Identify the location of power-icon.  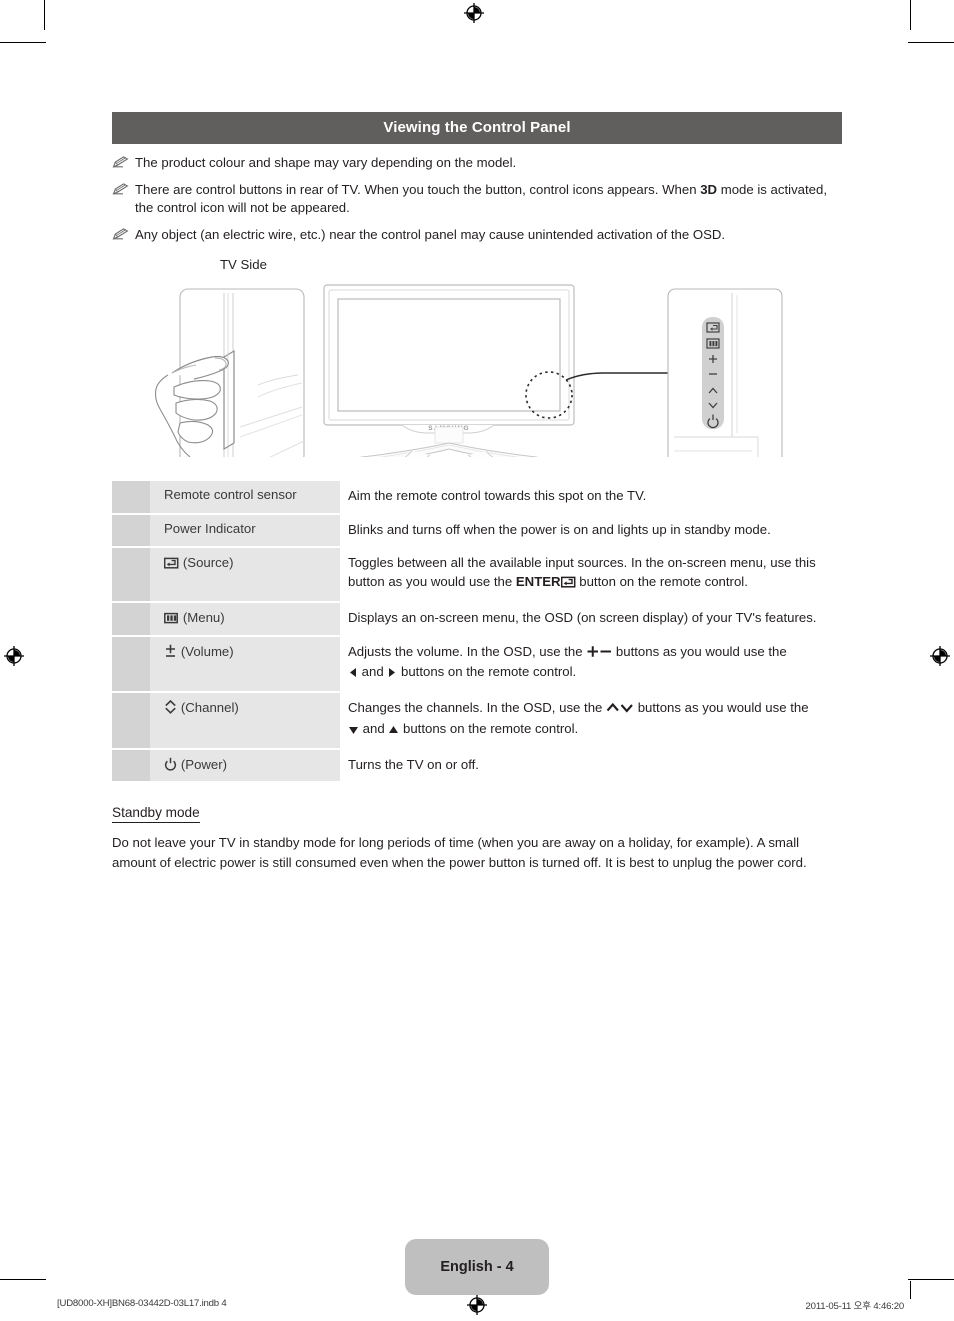
(172, 764).